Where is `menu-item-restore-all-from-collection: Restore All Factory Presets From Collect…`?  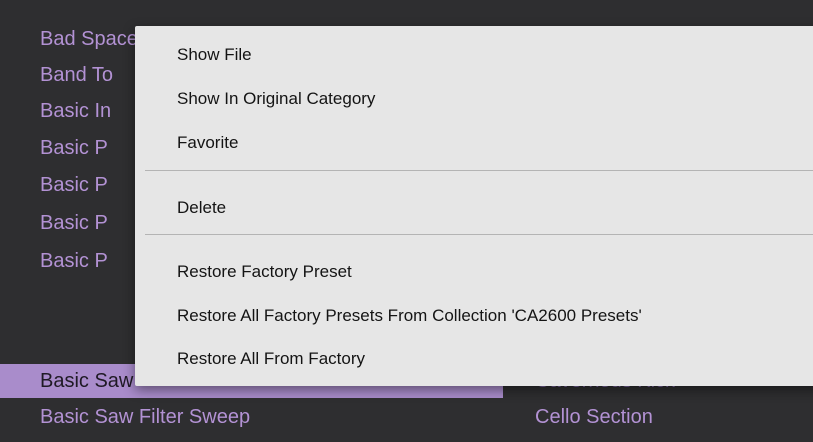 menu-item-restore-all-from-collection: Restore All Factory Presets From Collect… is located at coordinates (409, 316).